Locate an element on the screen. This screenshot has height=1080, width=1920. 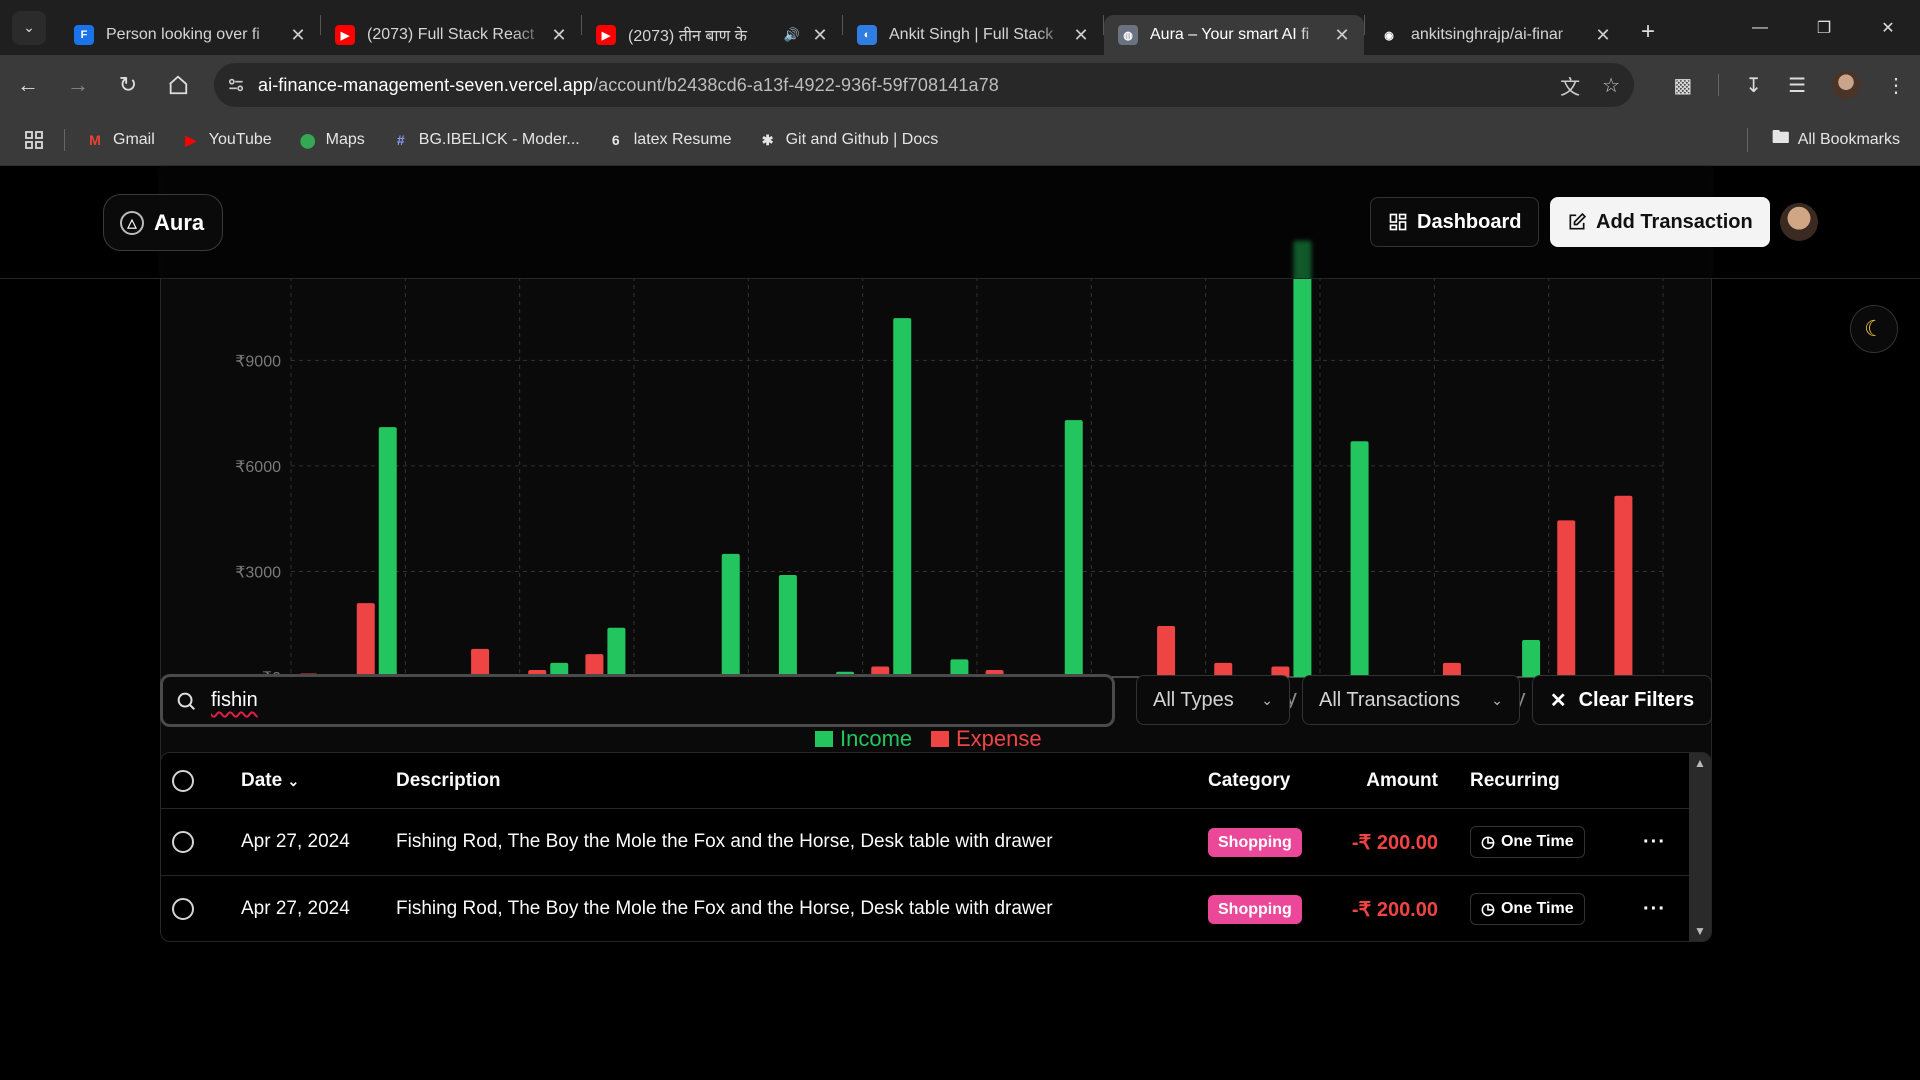
download-icon: ↧ is located at coordinates (1753, 85).